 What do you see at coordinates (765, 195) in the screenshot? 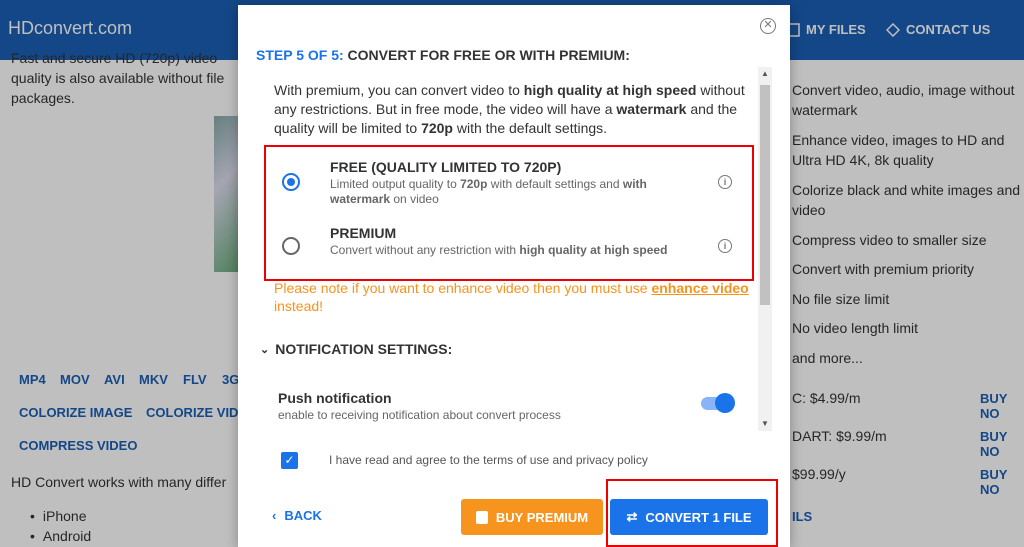
I see `scrollbar-thumb` at bounding box center [765, 195].